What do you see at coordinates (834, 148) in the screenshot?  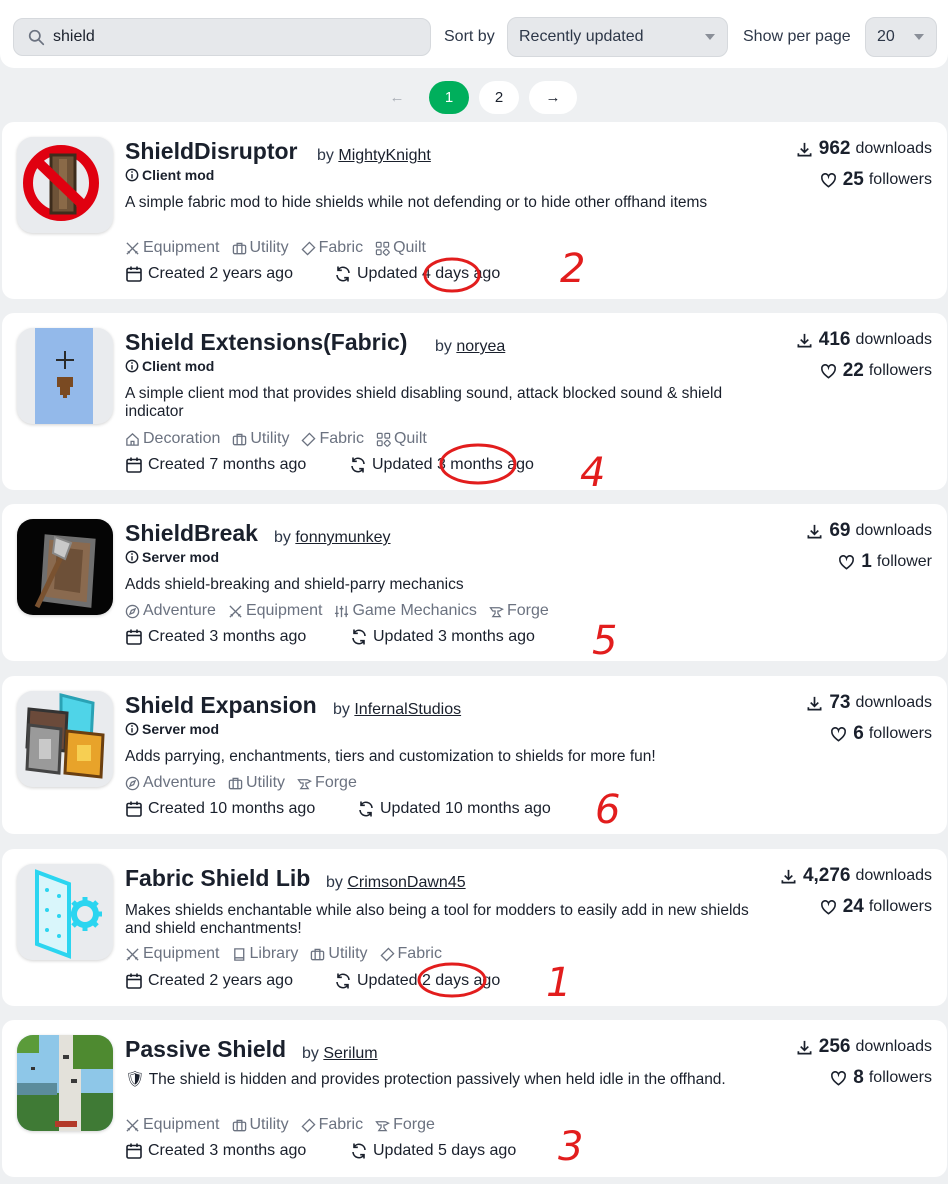 I see `downloads-count: 962` at bounding box center [834, 148].